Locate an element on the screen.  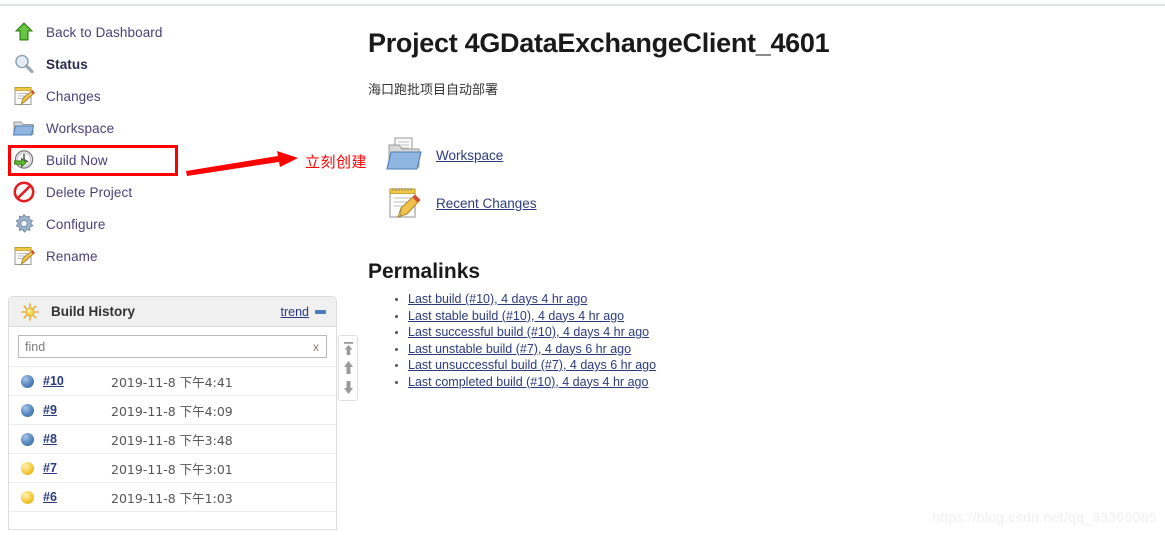
build-history-row: #7 2019-11-8 下午3:01 is located at coordinates (172, 467).